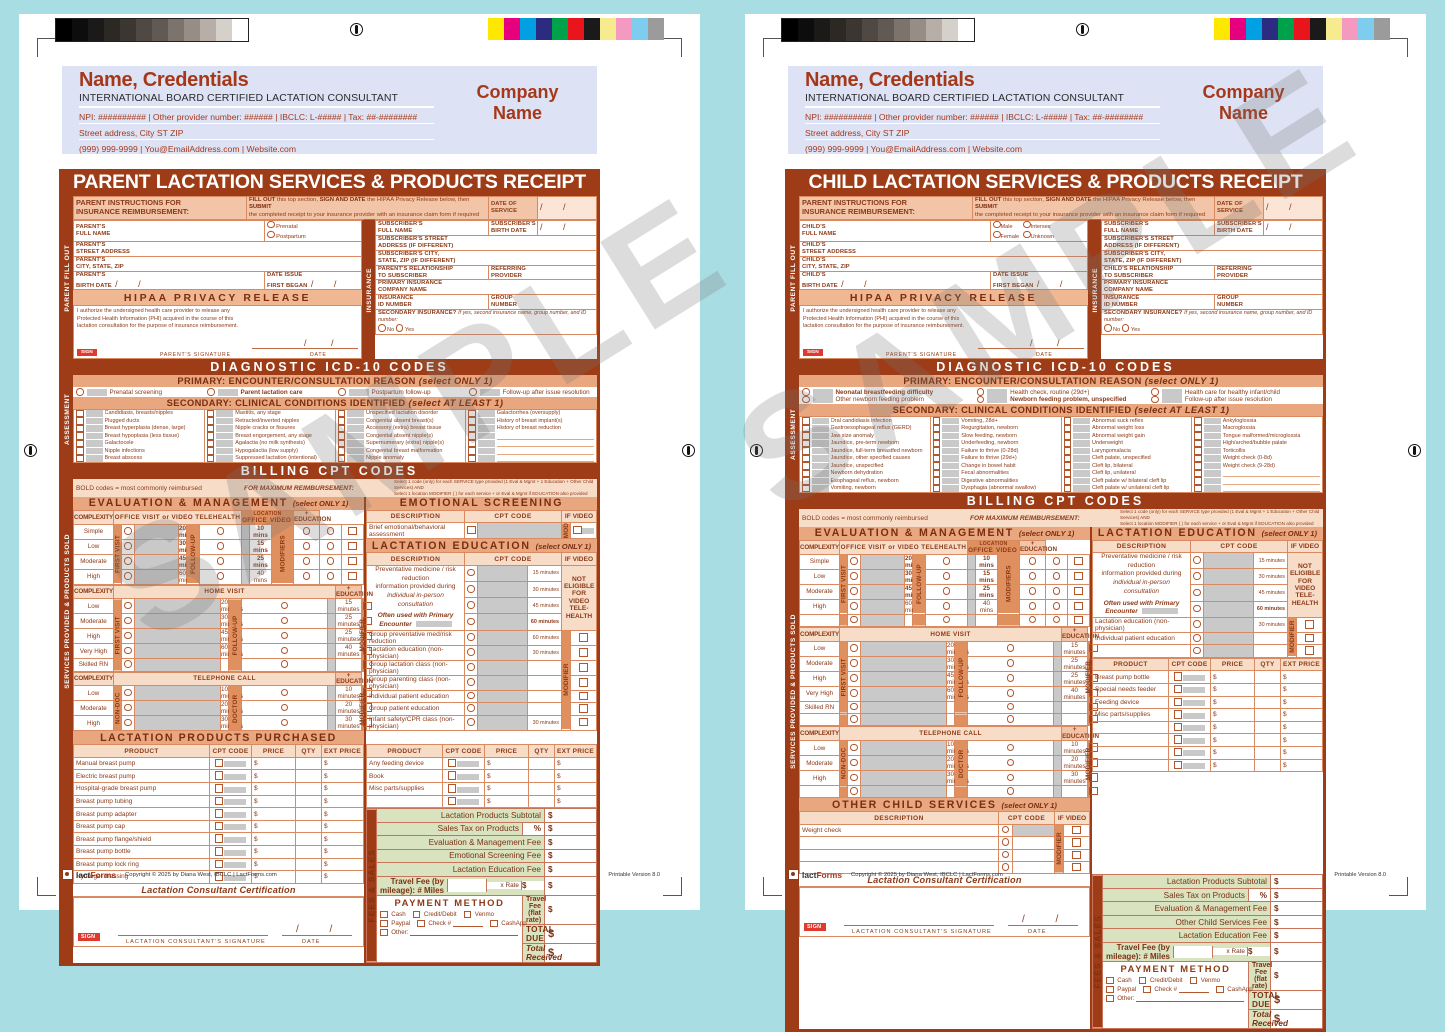 The height and width of the screenshot is (1032, 1445). Describe the element at coordinates (542, 302) in the screenshot. I see `group-number-label: GROUP NUMBER` at that location.